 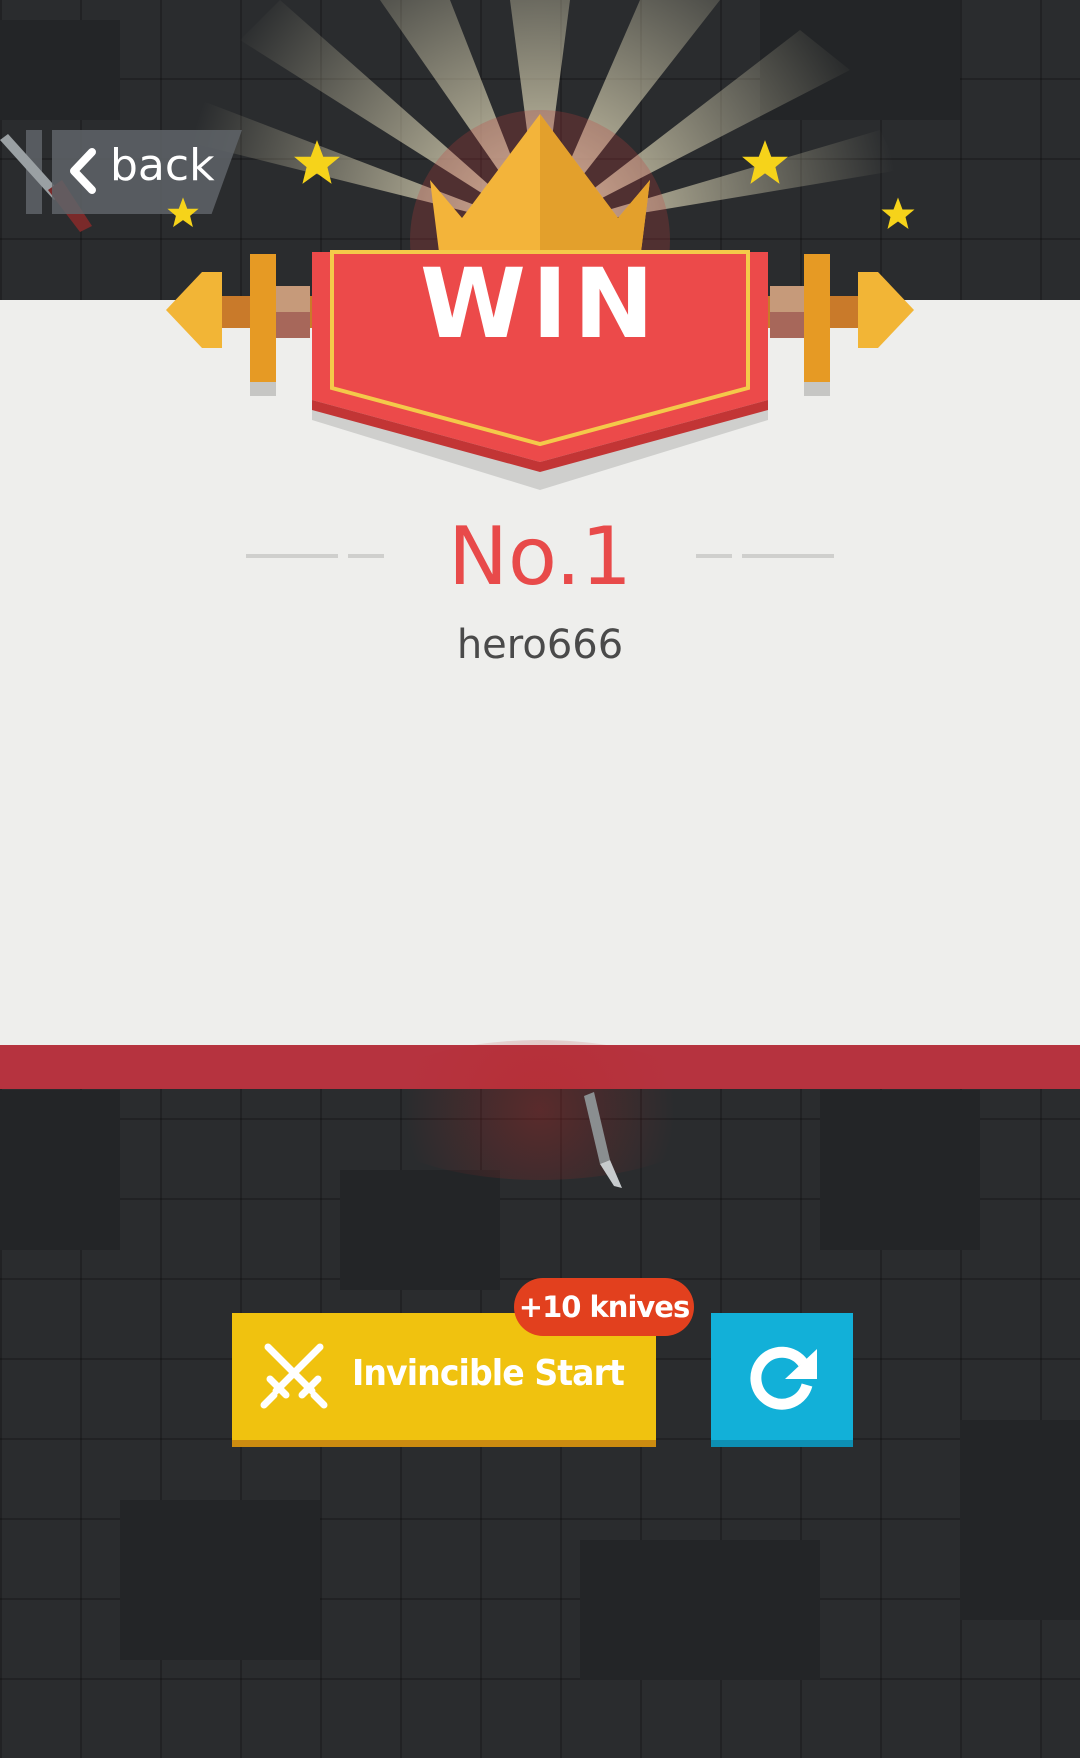 I want to click on background-glow, so click(x=540, y=1110).